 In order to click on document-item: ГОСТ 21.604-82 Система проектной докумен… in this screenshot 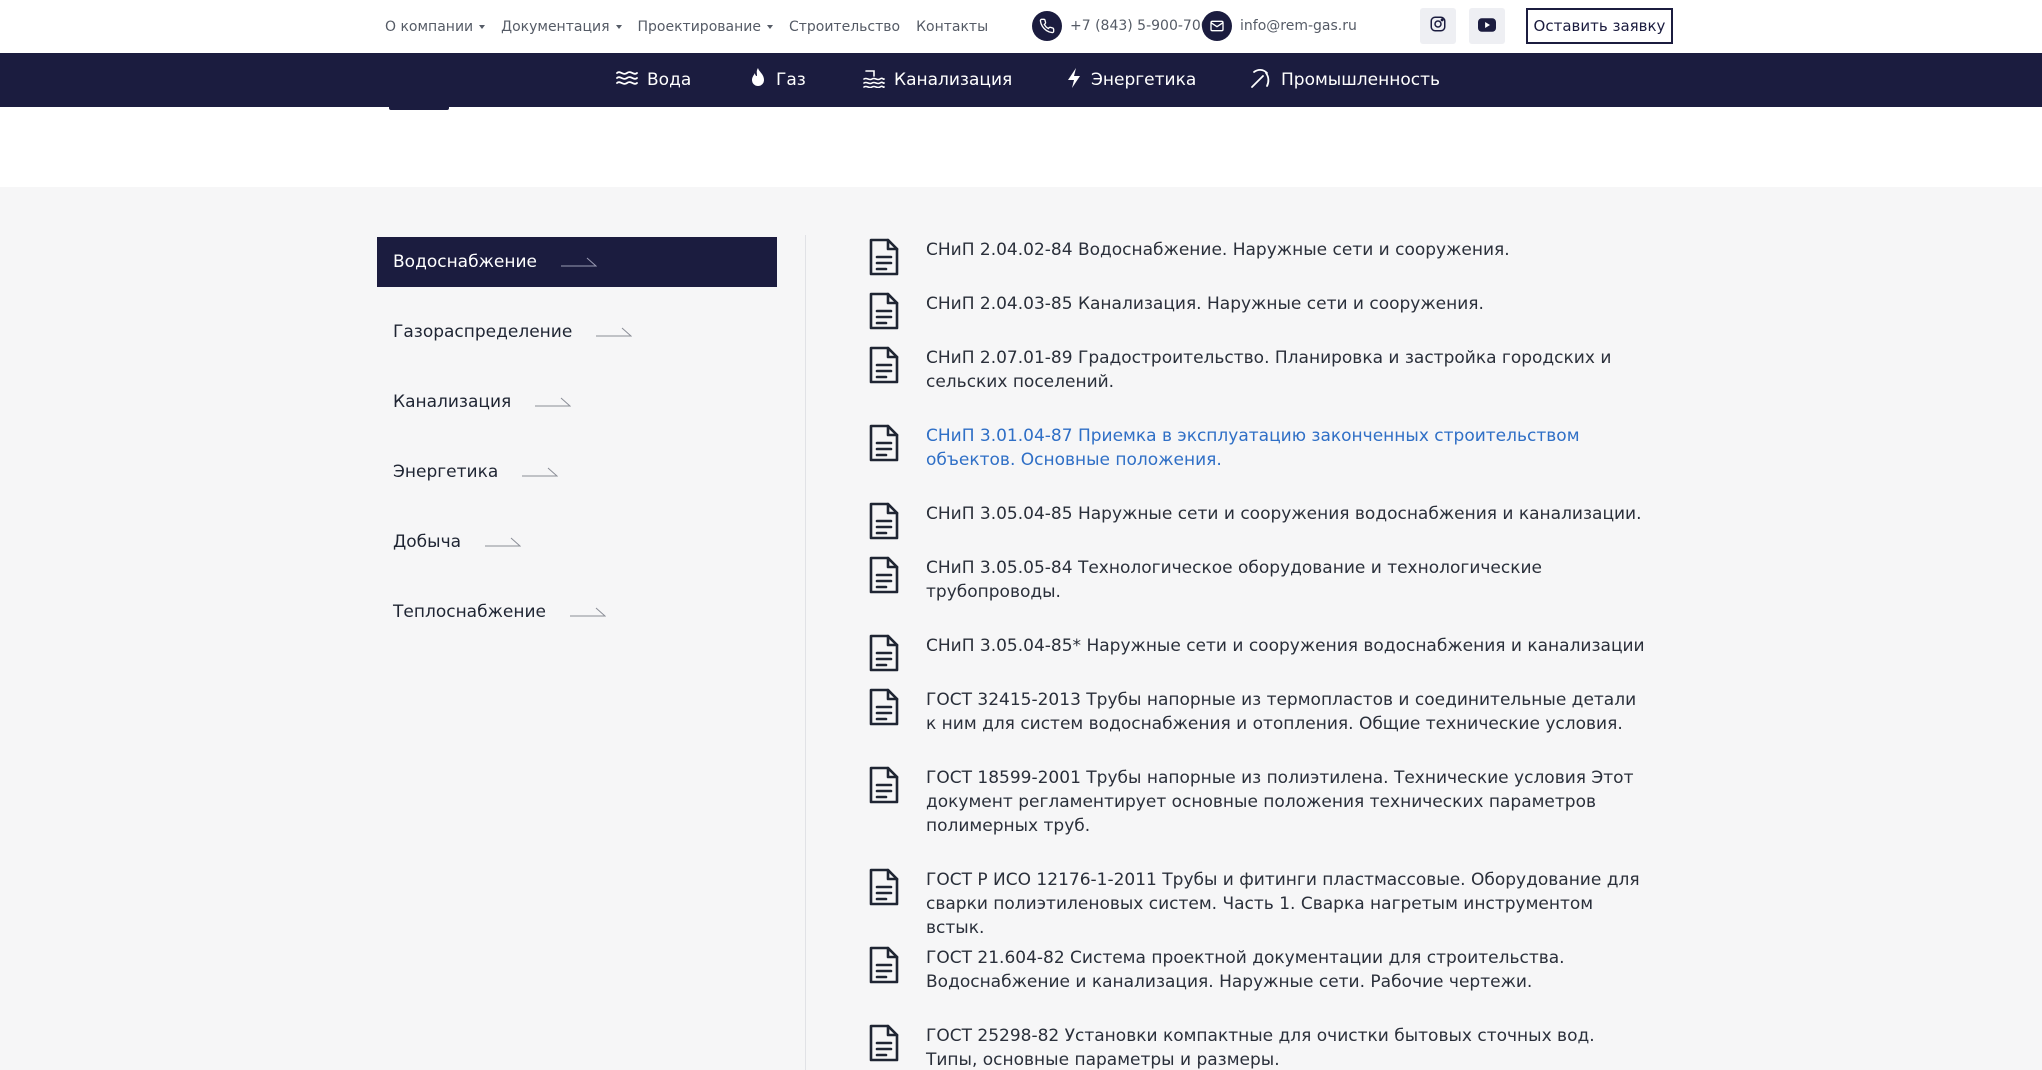, I will do `click(1258, 984)`.